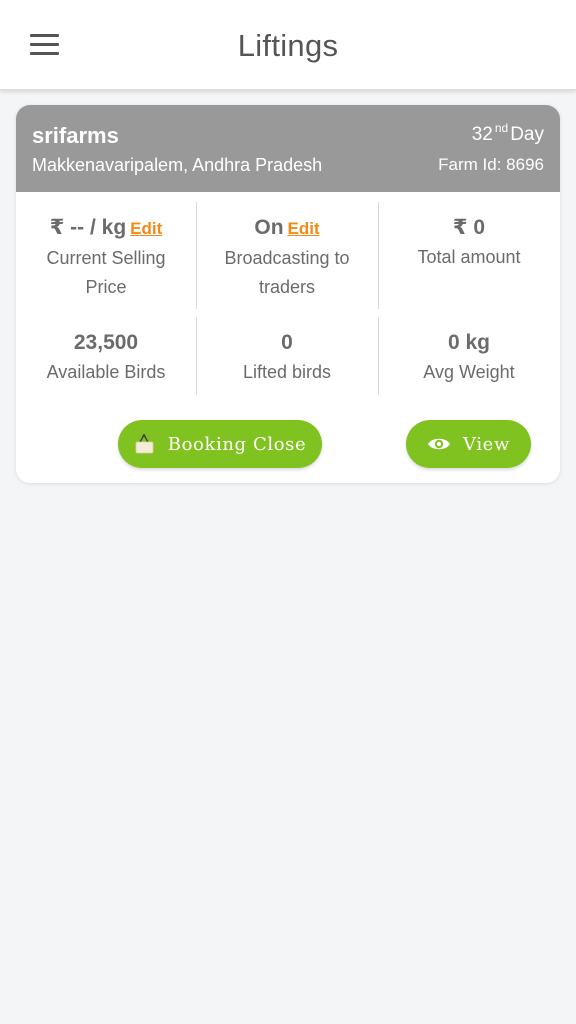 This screenshot has width=576, height=1024. I want to click on broadcast-label-line1: Broadcasting to, so click(287, 258).